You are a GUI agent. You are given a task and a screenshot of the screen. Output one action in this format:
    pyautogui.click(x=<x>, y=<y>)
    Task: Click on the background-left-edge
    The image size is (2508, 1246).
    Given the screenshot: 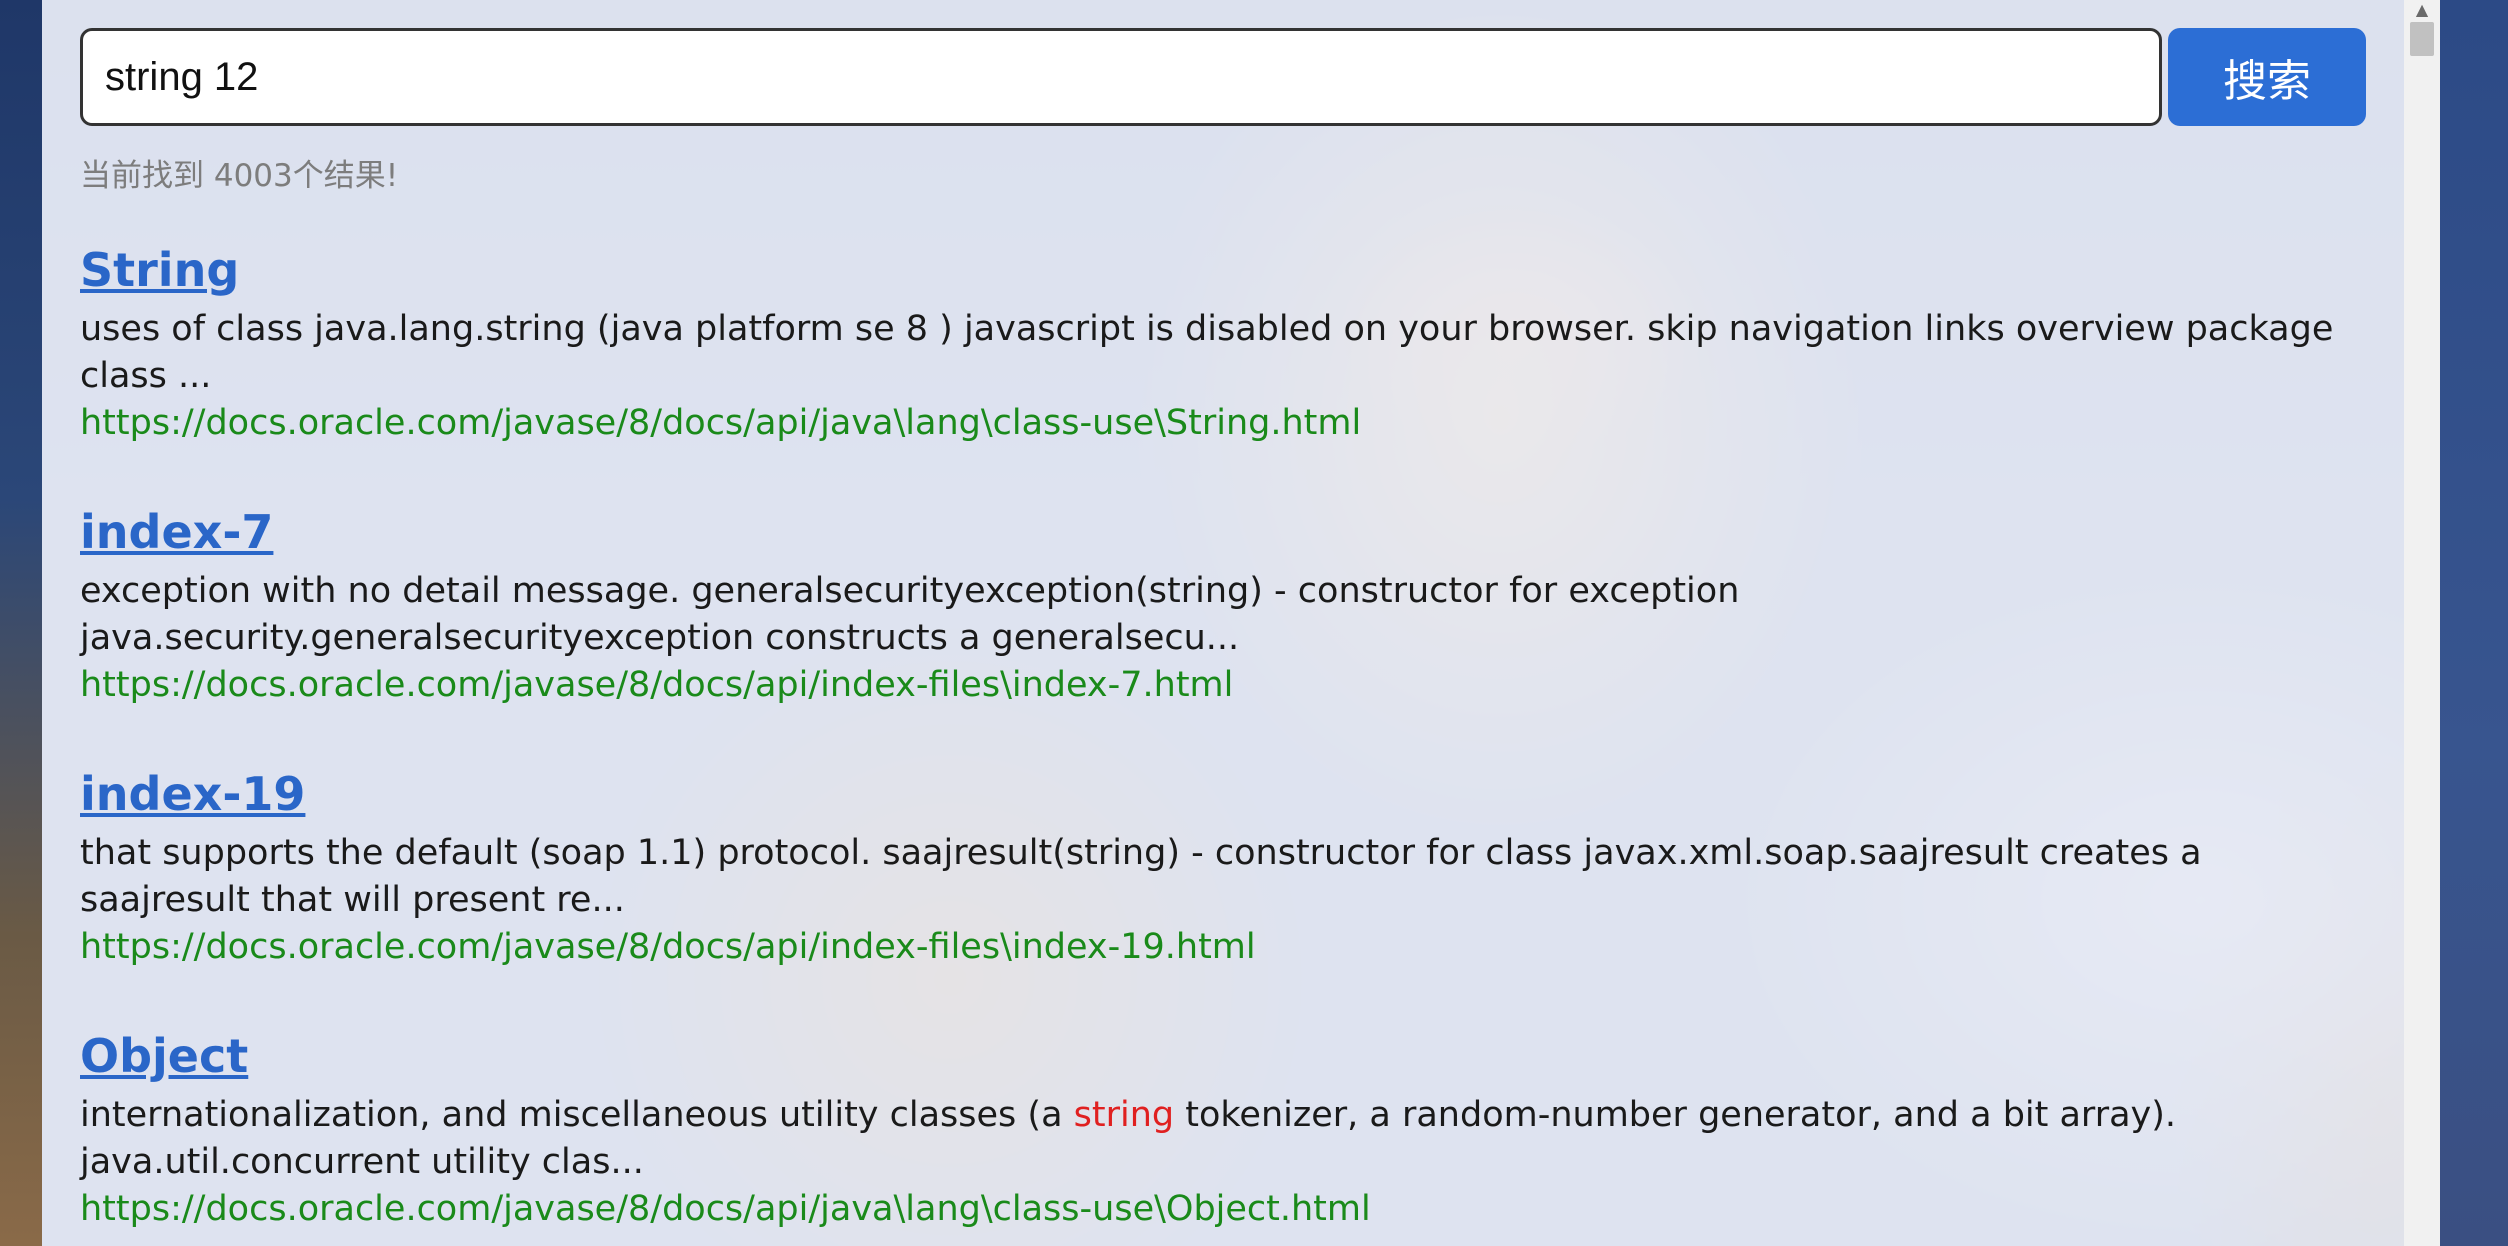 What is the action you would take?
    pyautogui.click(x=21, y=623)
    